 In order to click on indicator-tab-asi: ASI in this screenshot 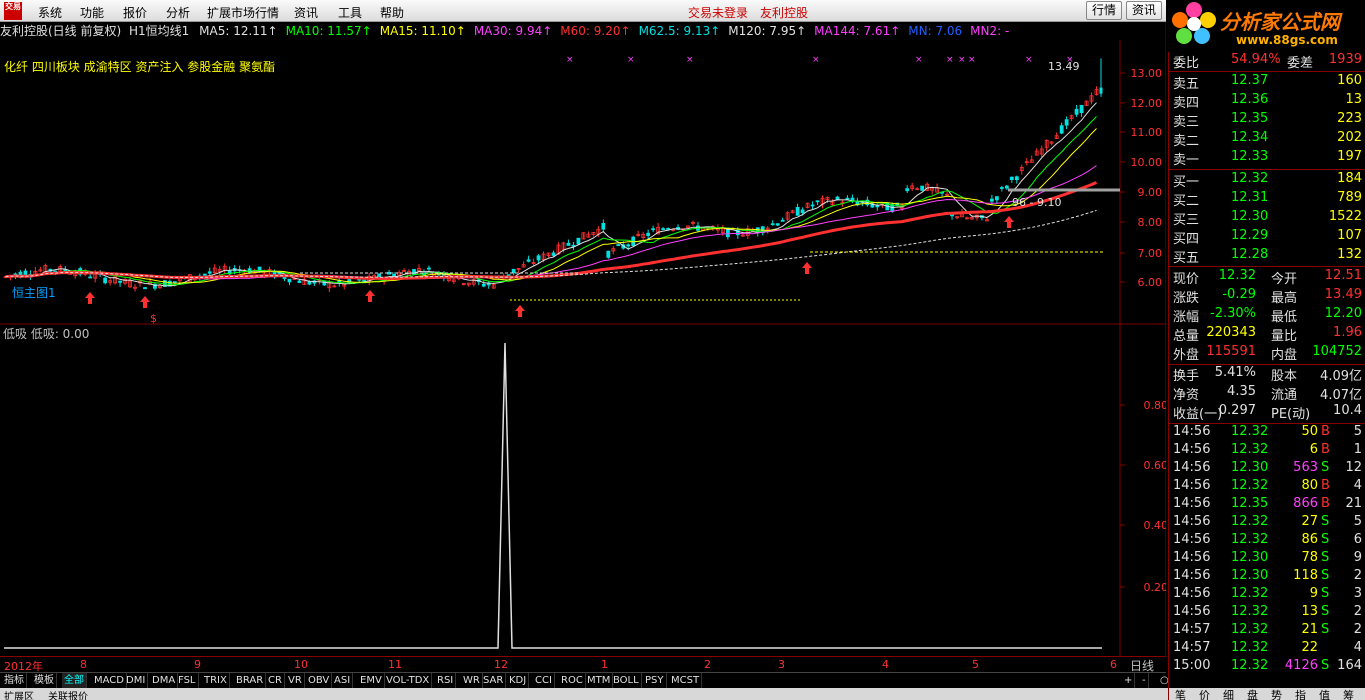, I will do `click(343, 681)`.